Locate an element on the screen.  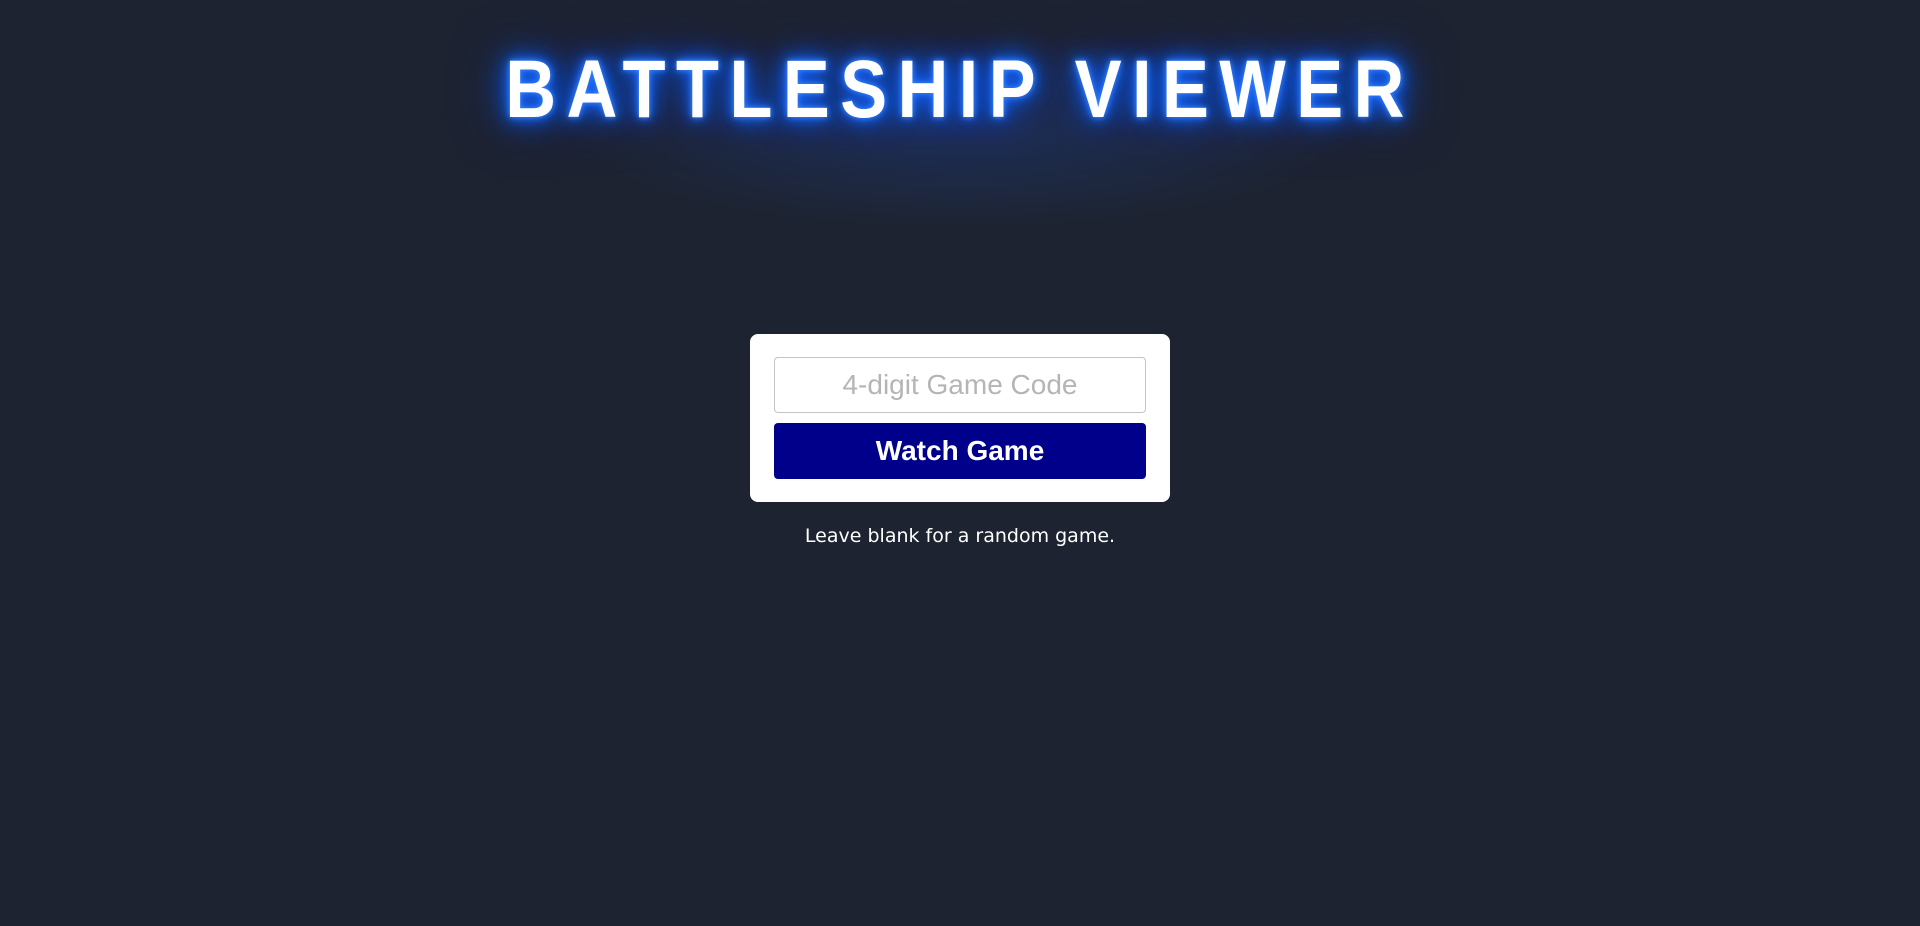
watch-game-button: Watch Game is located at coordinates (960, 451).